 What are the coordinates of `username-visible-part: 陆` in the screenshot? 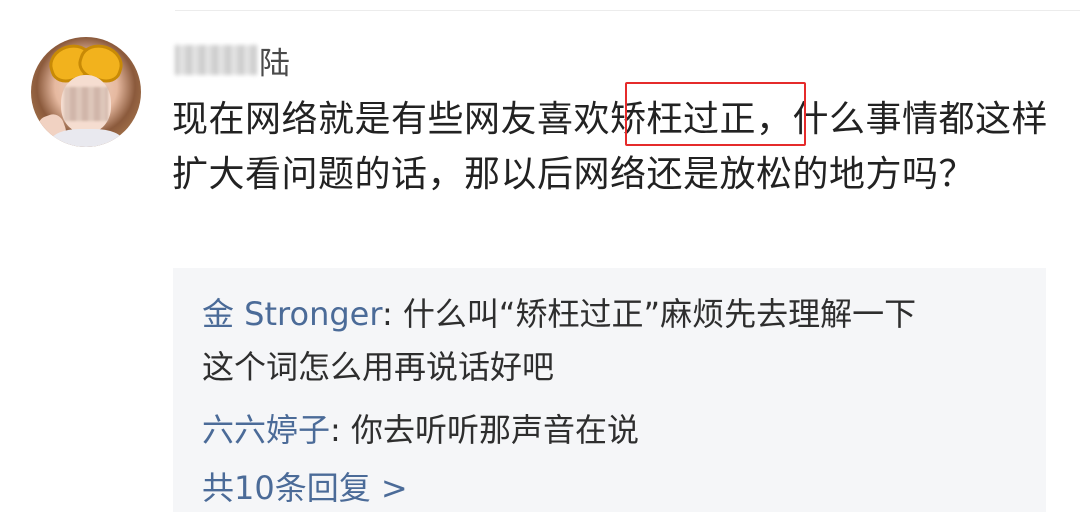 It's located at (274, 63).